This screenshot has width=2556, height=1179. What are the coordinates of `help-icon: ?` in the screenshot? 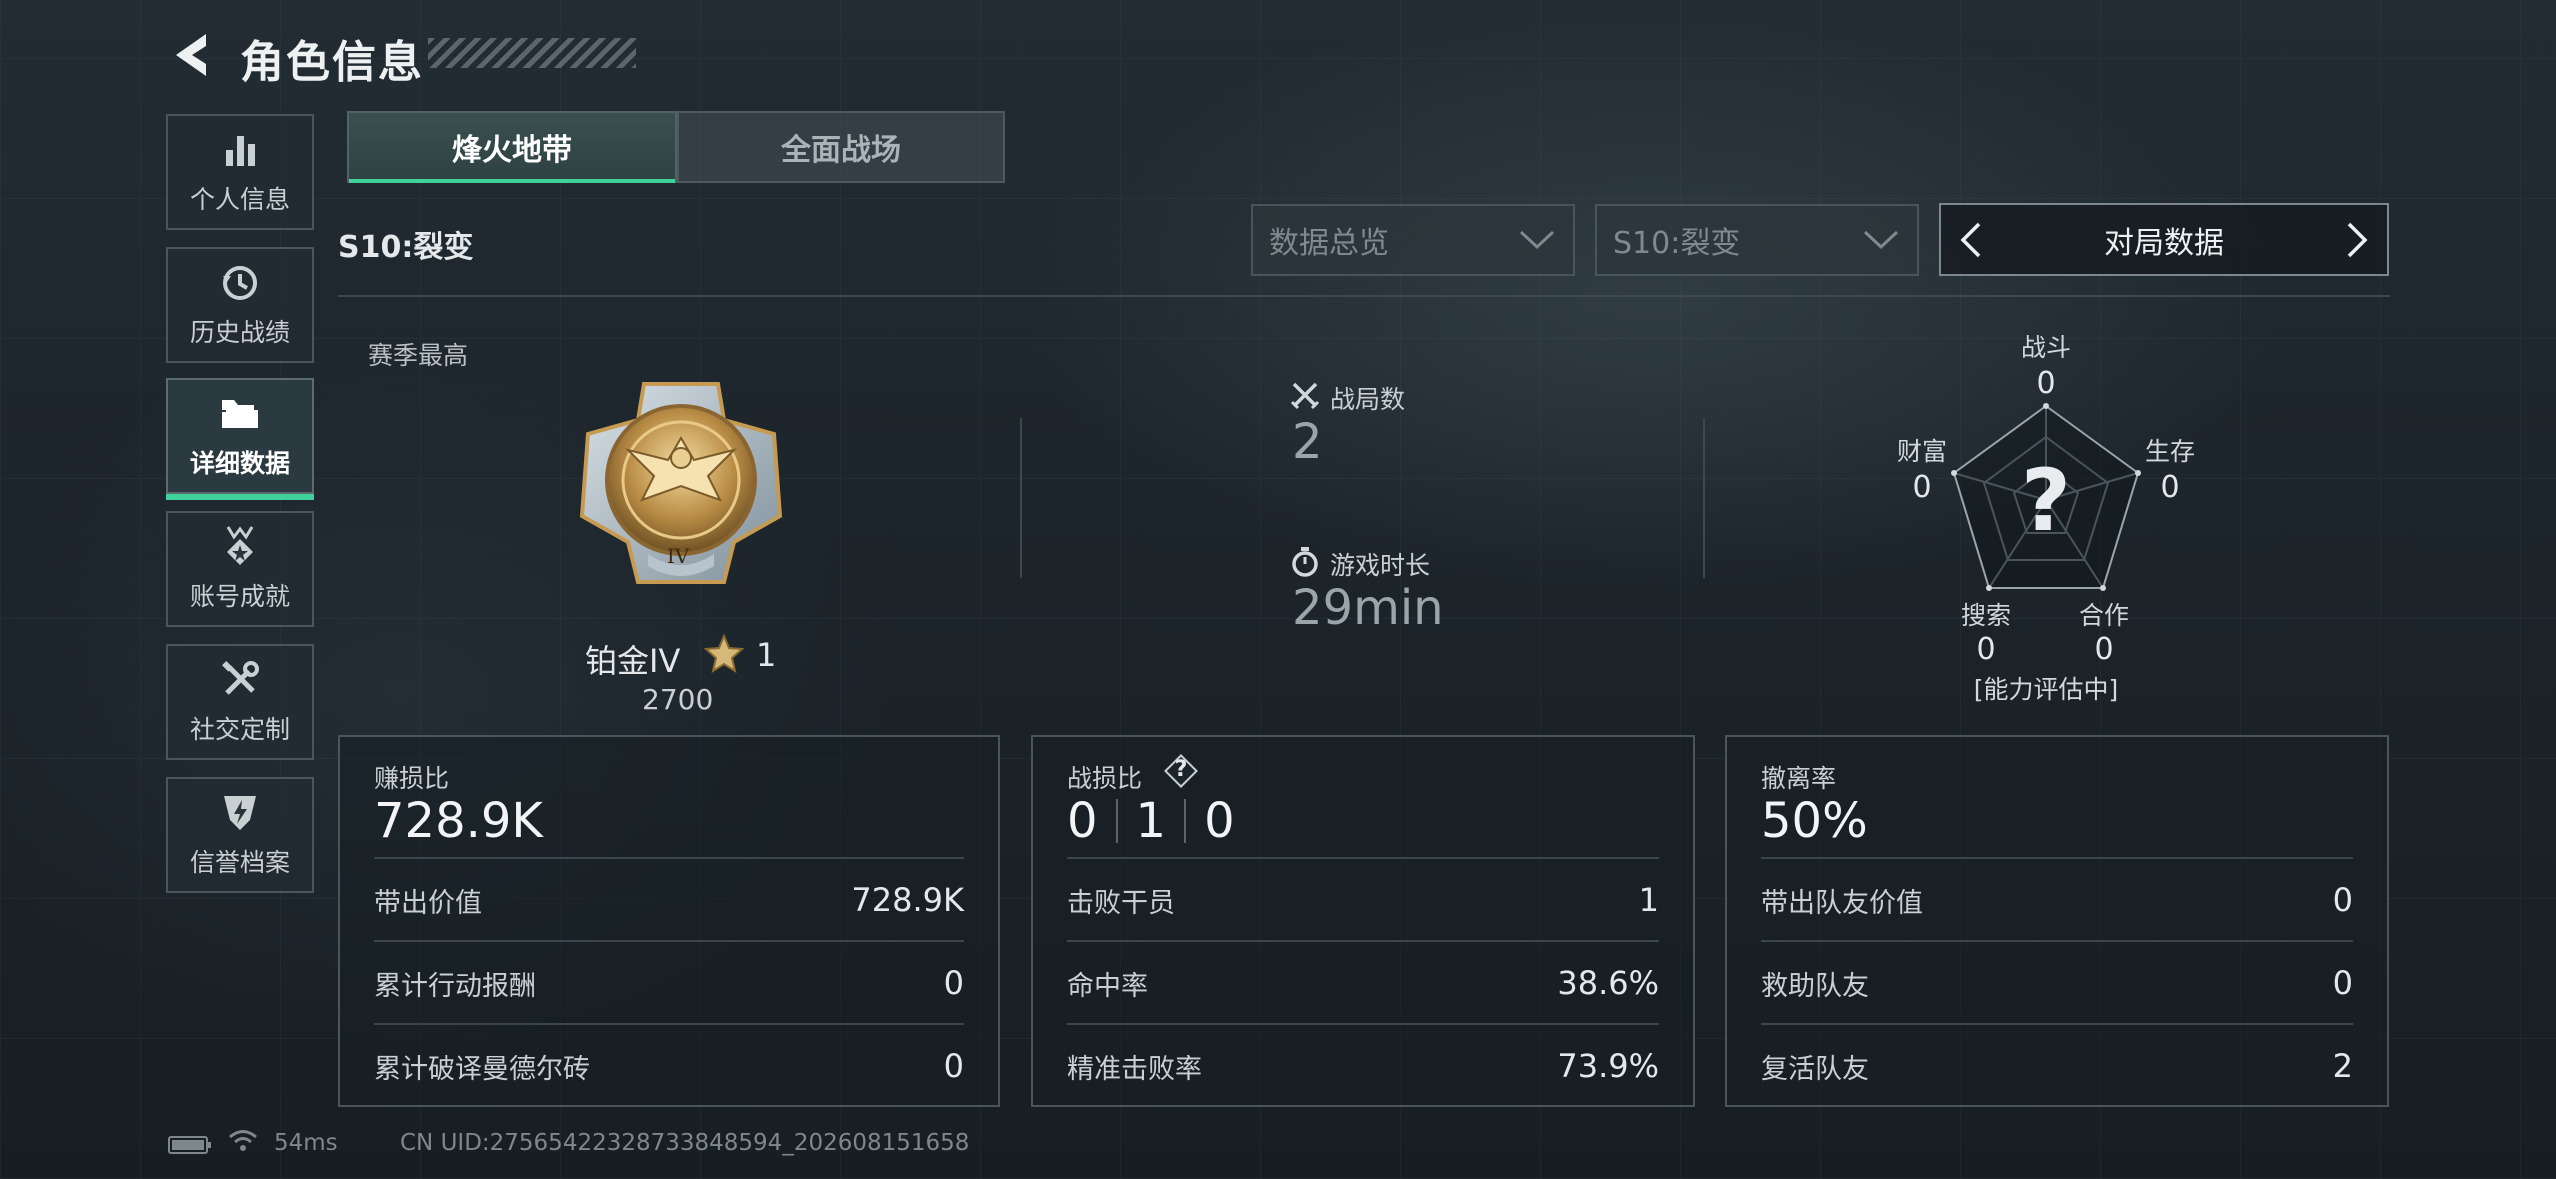 It's located at (1181, 771).